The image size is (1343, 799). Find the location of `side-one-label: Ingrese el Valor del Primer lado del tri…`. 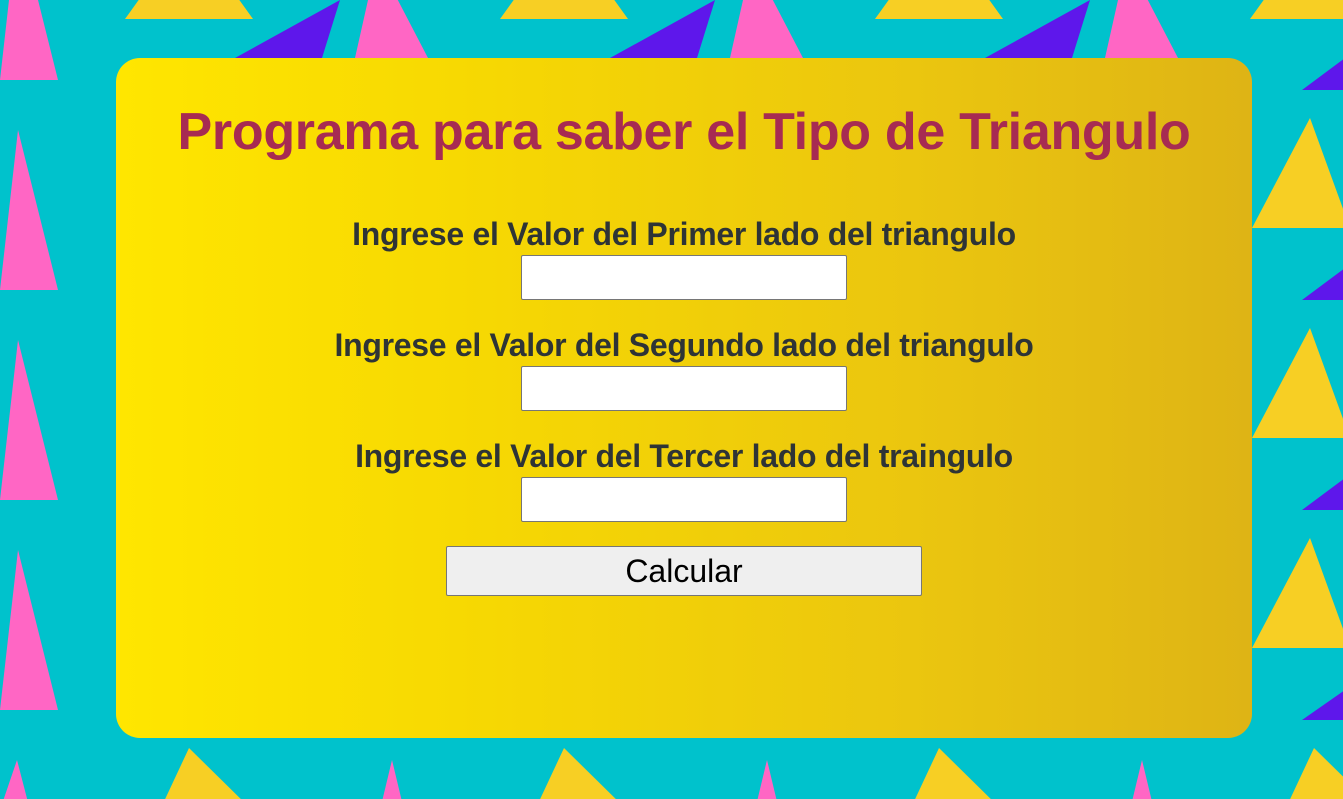

side-one-label: Ingrese el Valor del Primer lado del tri… is located at coordinates (684, 234).